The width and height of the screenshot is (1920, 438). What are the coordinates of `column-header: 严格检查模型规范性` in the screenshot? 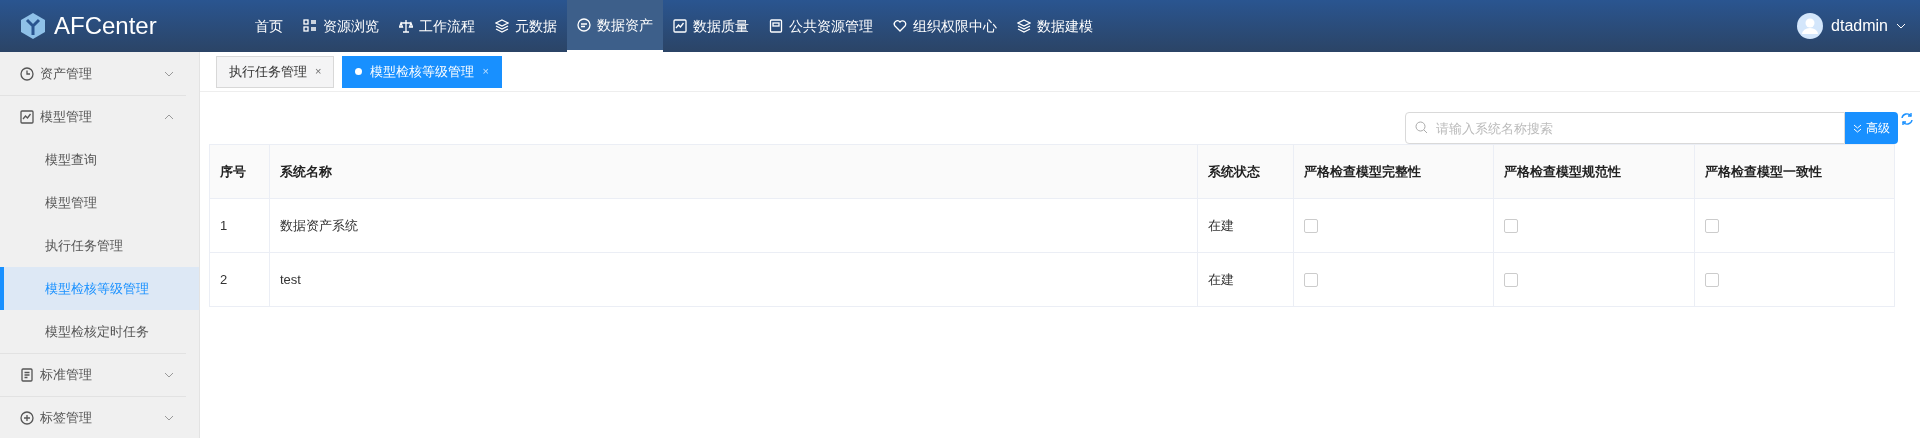 It's located at (1594, 171).